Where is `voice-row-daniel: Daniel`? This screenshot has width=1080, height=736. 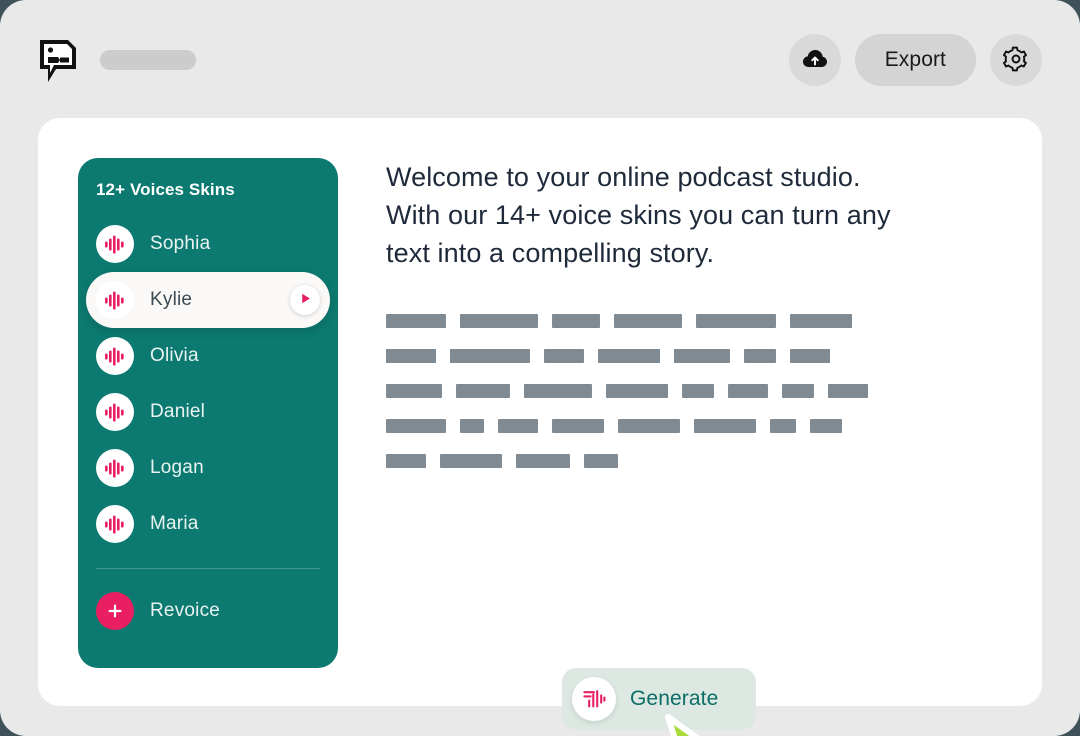 voice-row-daniel: Daniel is located at coordinates (208, 412).